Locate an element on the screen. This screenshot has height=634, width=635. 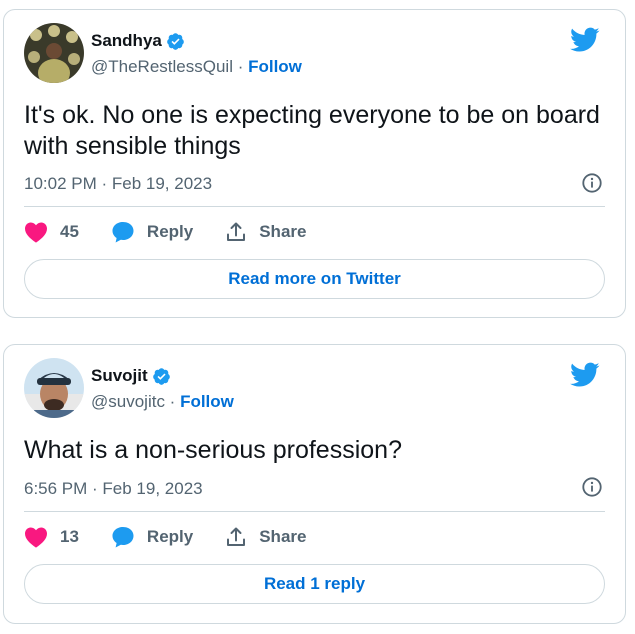
author-name-row: Sandhya is located at coordinates (138, 41).